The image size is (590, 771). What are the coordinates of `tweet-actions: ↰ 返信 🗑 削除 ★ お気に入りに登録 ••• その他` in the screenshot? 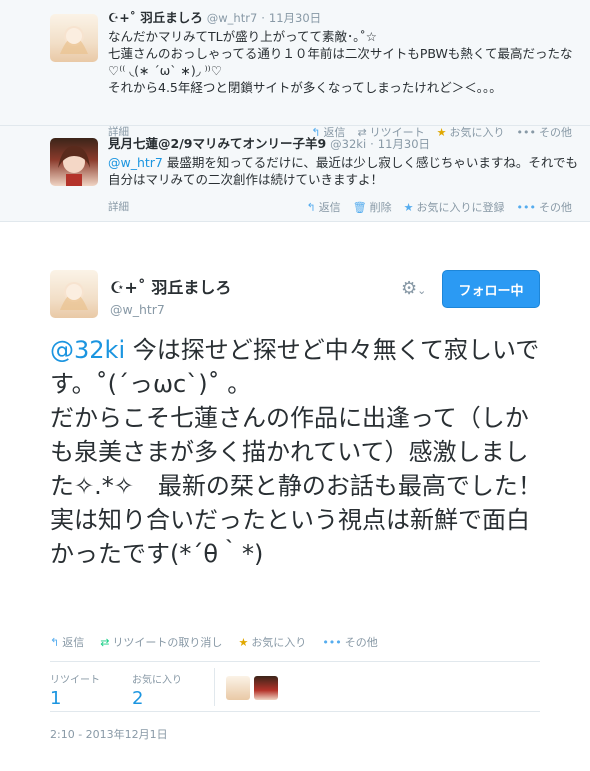 It's located at (439, 207).